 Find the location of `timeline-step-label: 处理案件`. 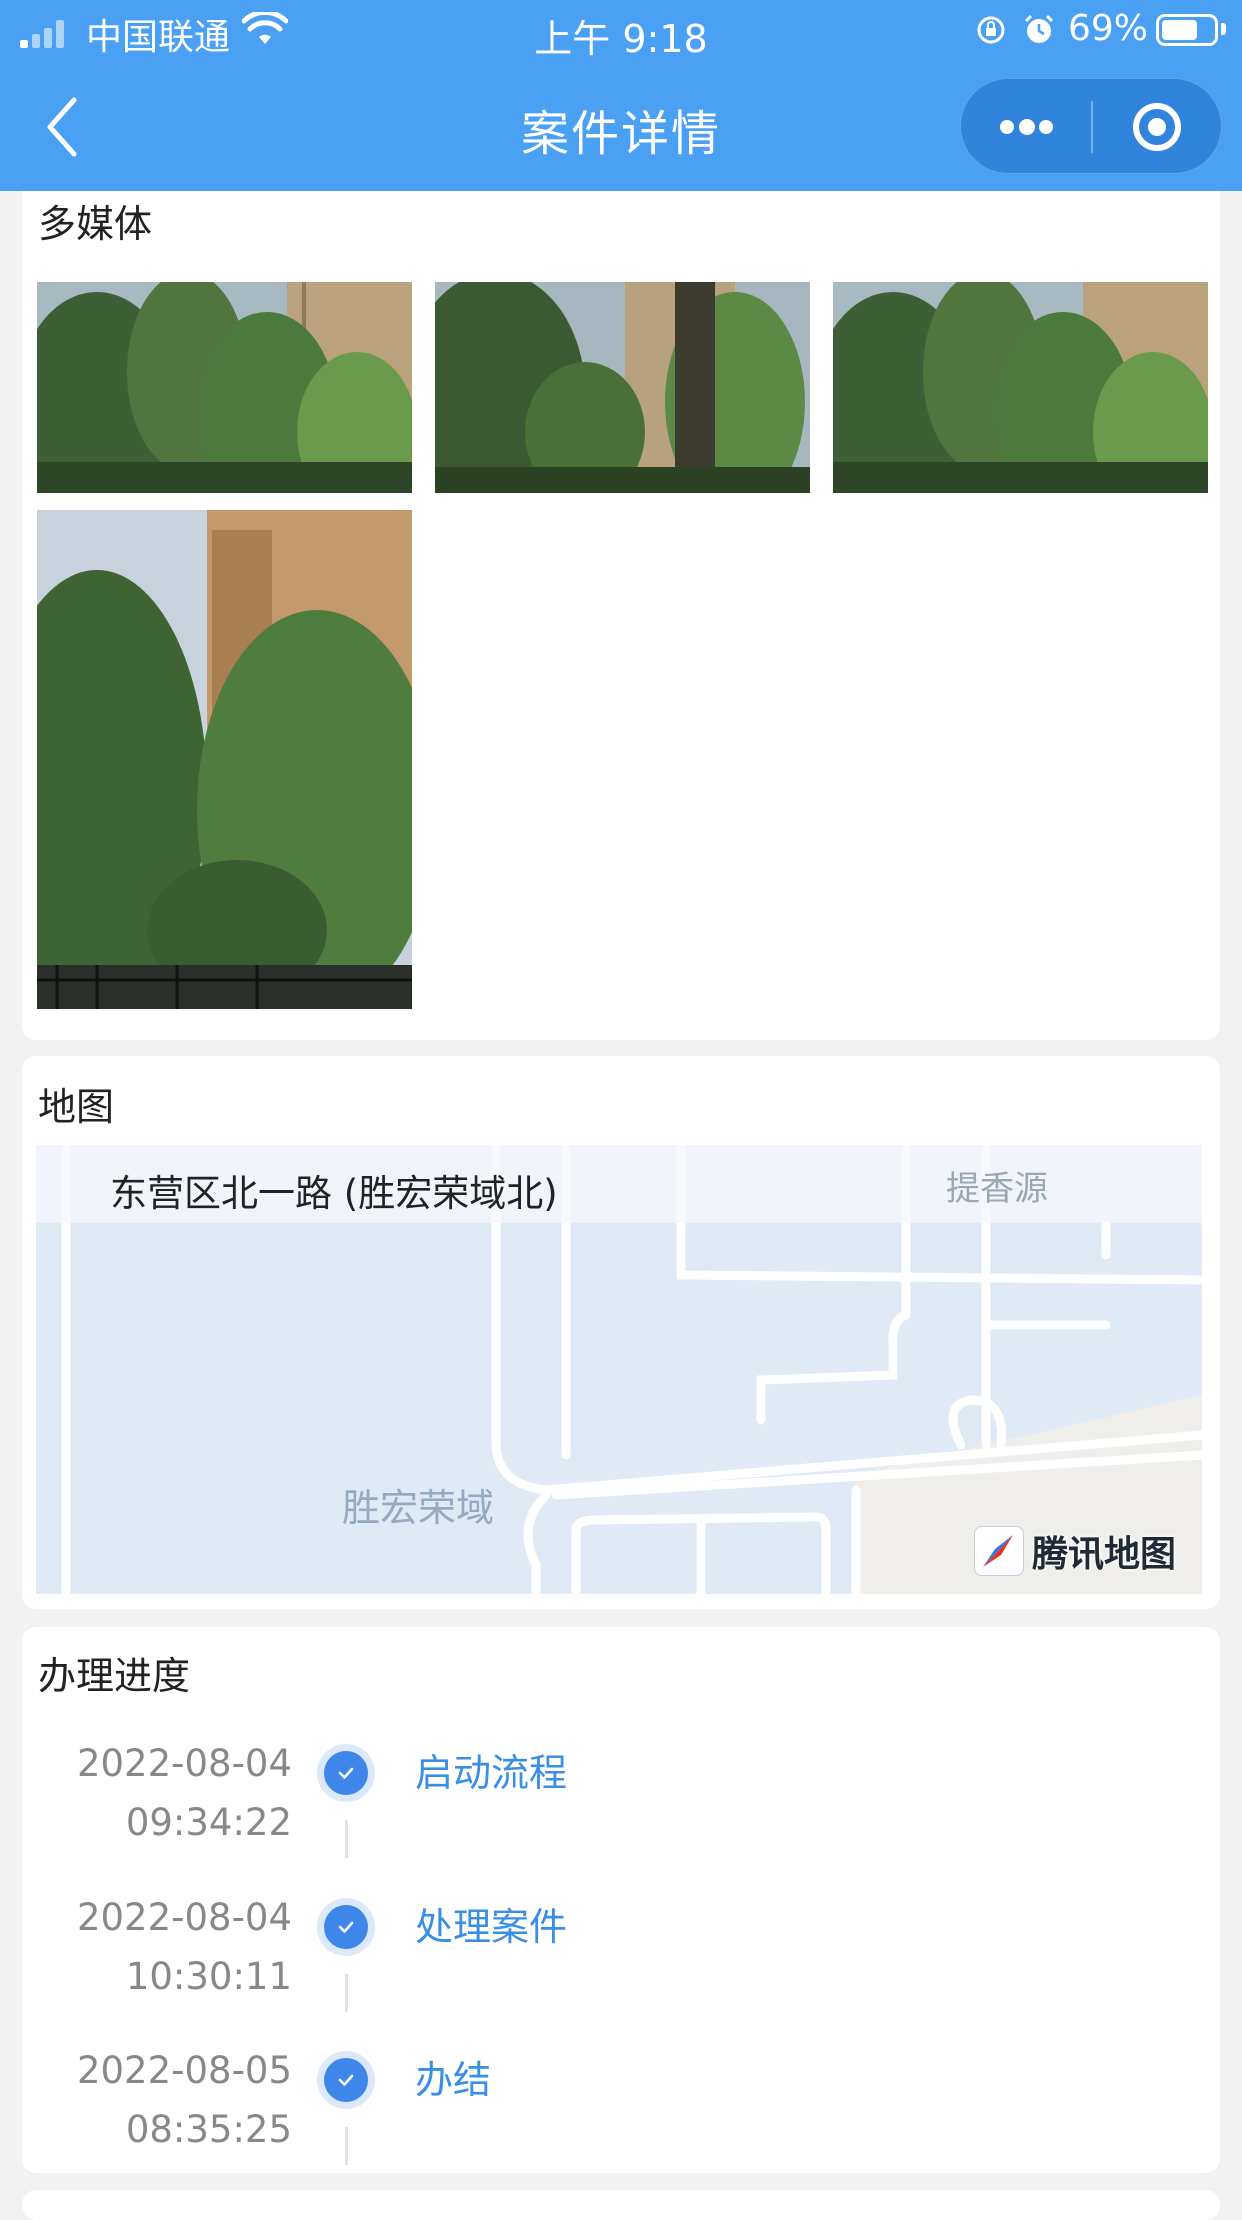

timeline-step-label: 处理案件 is located at coordinates (491, 1927).